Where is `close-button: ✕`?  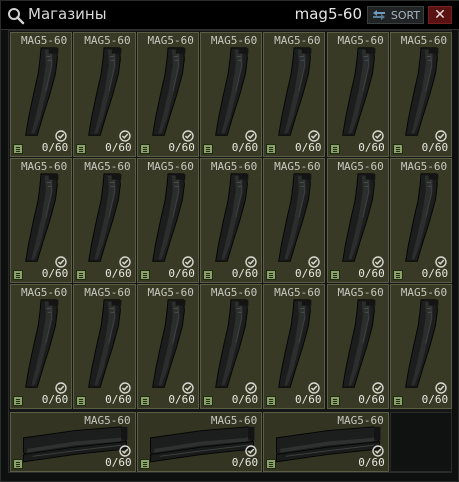 close-button: ✕ is located at coordinates (440, 15).